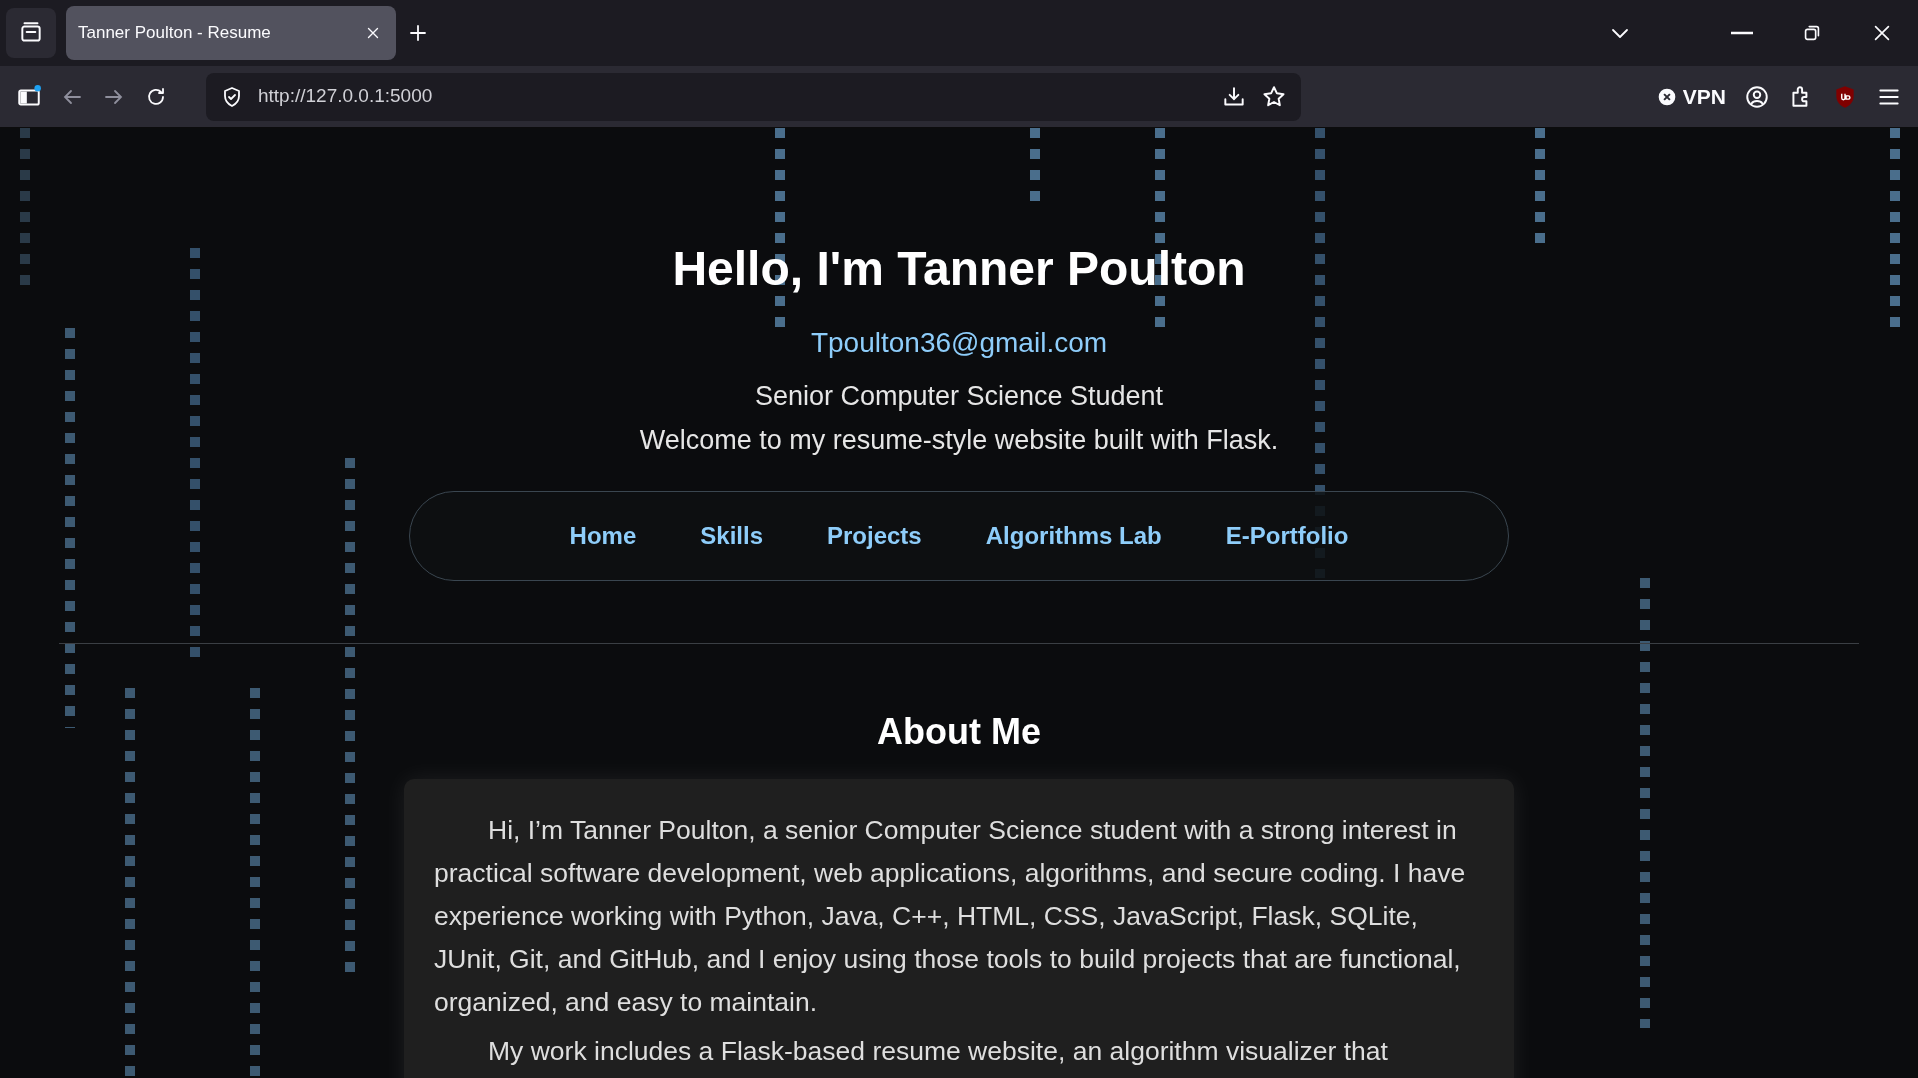  I want to click on address-bar: http://127.0.0.1:5000, so click(753, 96).